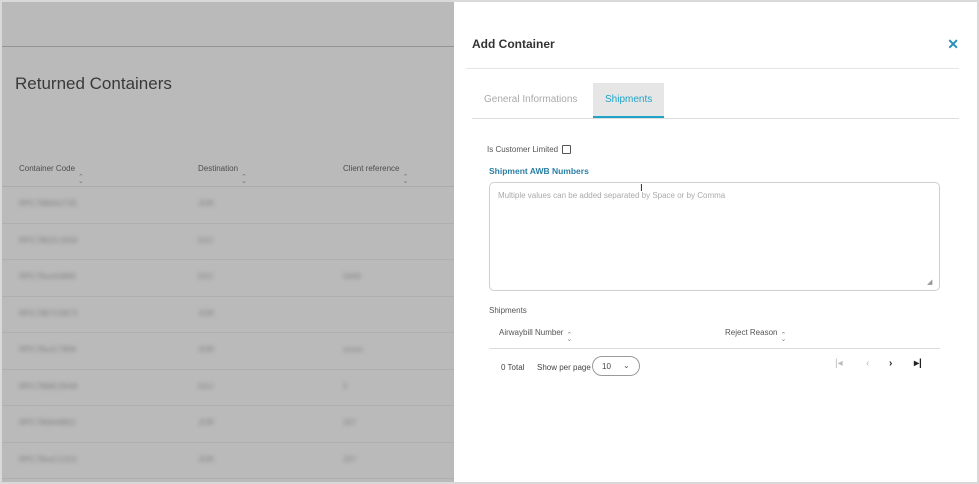 The width and height of the screenshot is (979, 484). What do you see at coordinates (890, 363) in the screenshot?
I see `next-page-icon: ›` at bounding box center [890, 363].